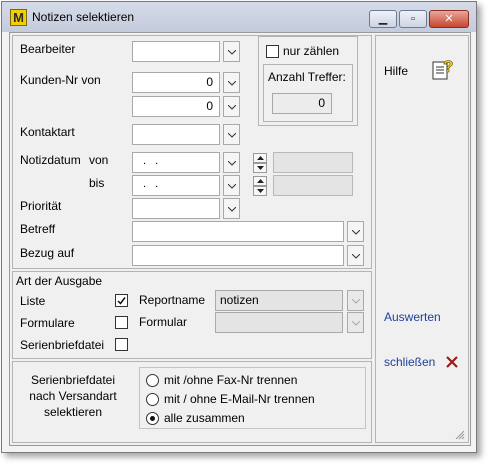 Image resolution: width=492 pixels, height=464 pixels. Describe the element at coordinates (176, 185) in the screenshot. I see `notizdatum-bis-input: . .` at that location.